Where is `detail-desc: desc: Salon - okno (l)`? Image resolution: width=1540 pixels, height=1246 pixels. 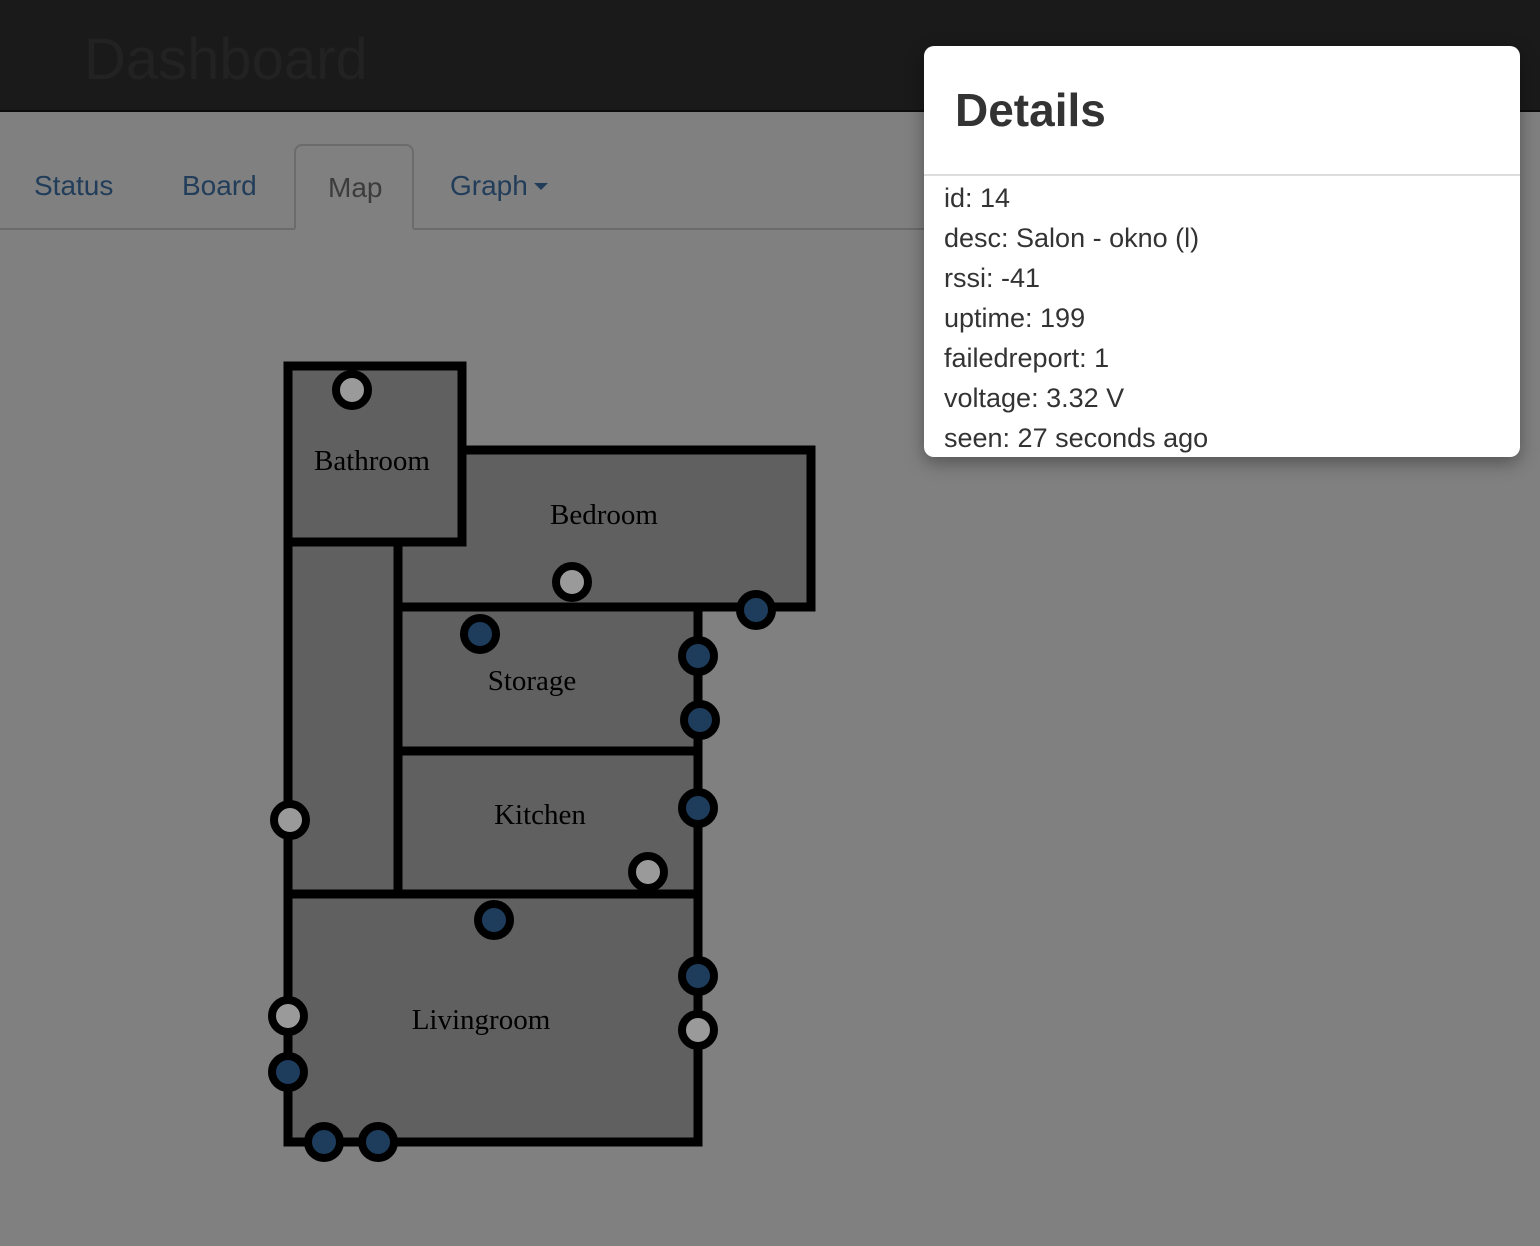
detail-desc: desc: Salon - okno (l) is located at coordinates (1072, 238).